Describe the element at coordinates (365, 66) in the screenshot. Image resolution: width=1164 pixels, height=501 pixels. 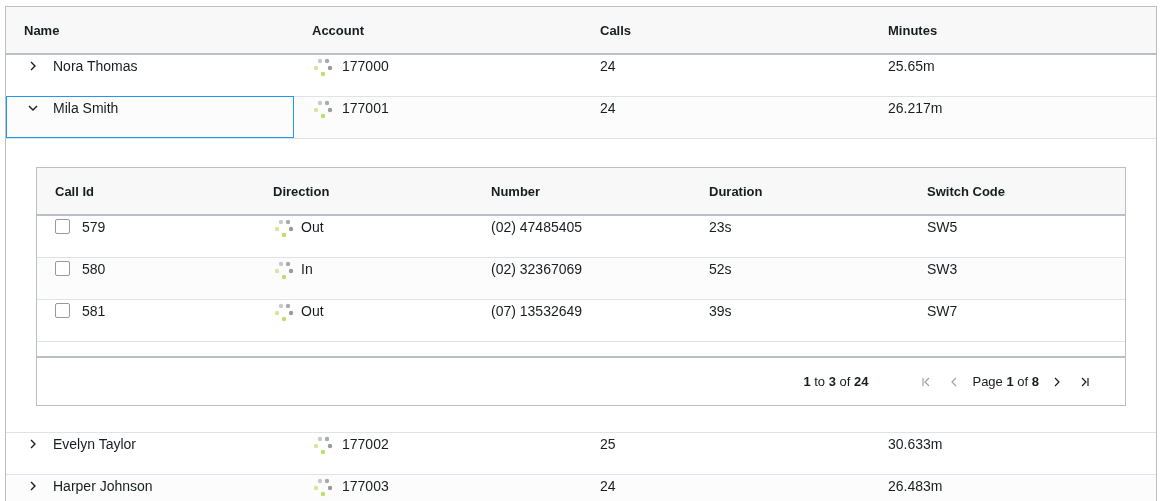
I see `account-text: 177000` at that location.